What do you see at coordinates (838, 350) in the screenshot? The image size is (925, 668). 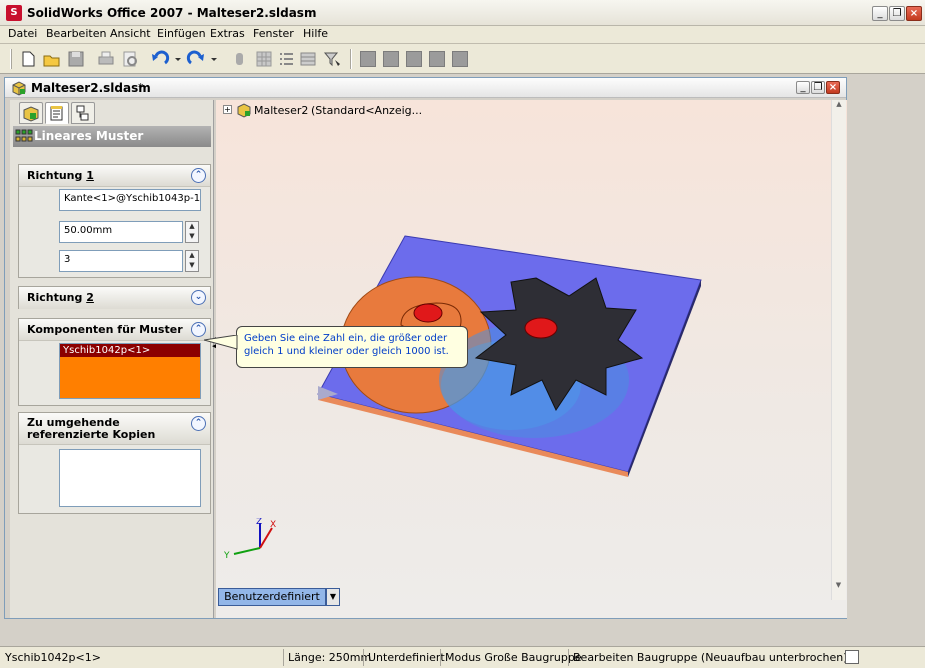 I see `vertical-scrollbar: ▲` at bounding box center [838, 350].